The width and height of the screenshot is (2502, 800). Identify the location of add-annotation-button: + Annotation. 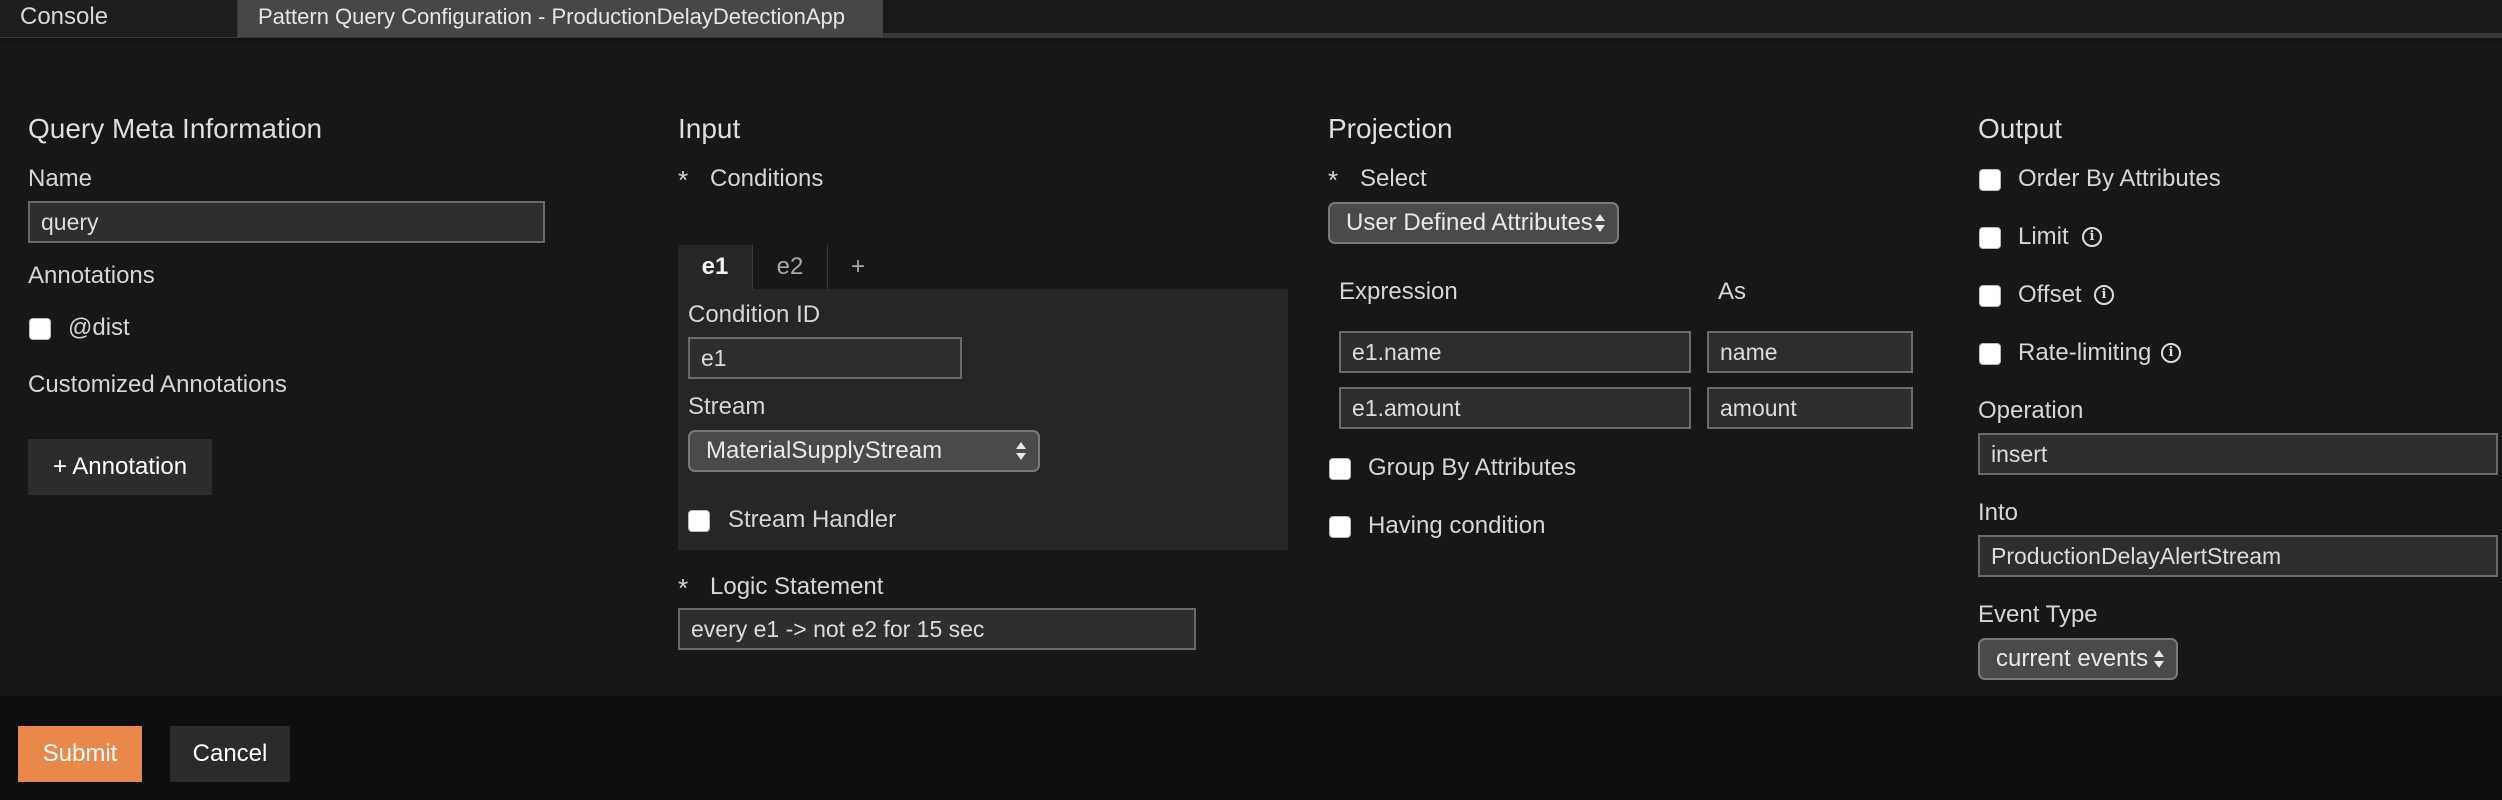
(120, 467).